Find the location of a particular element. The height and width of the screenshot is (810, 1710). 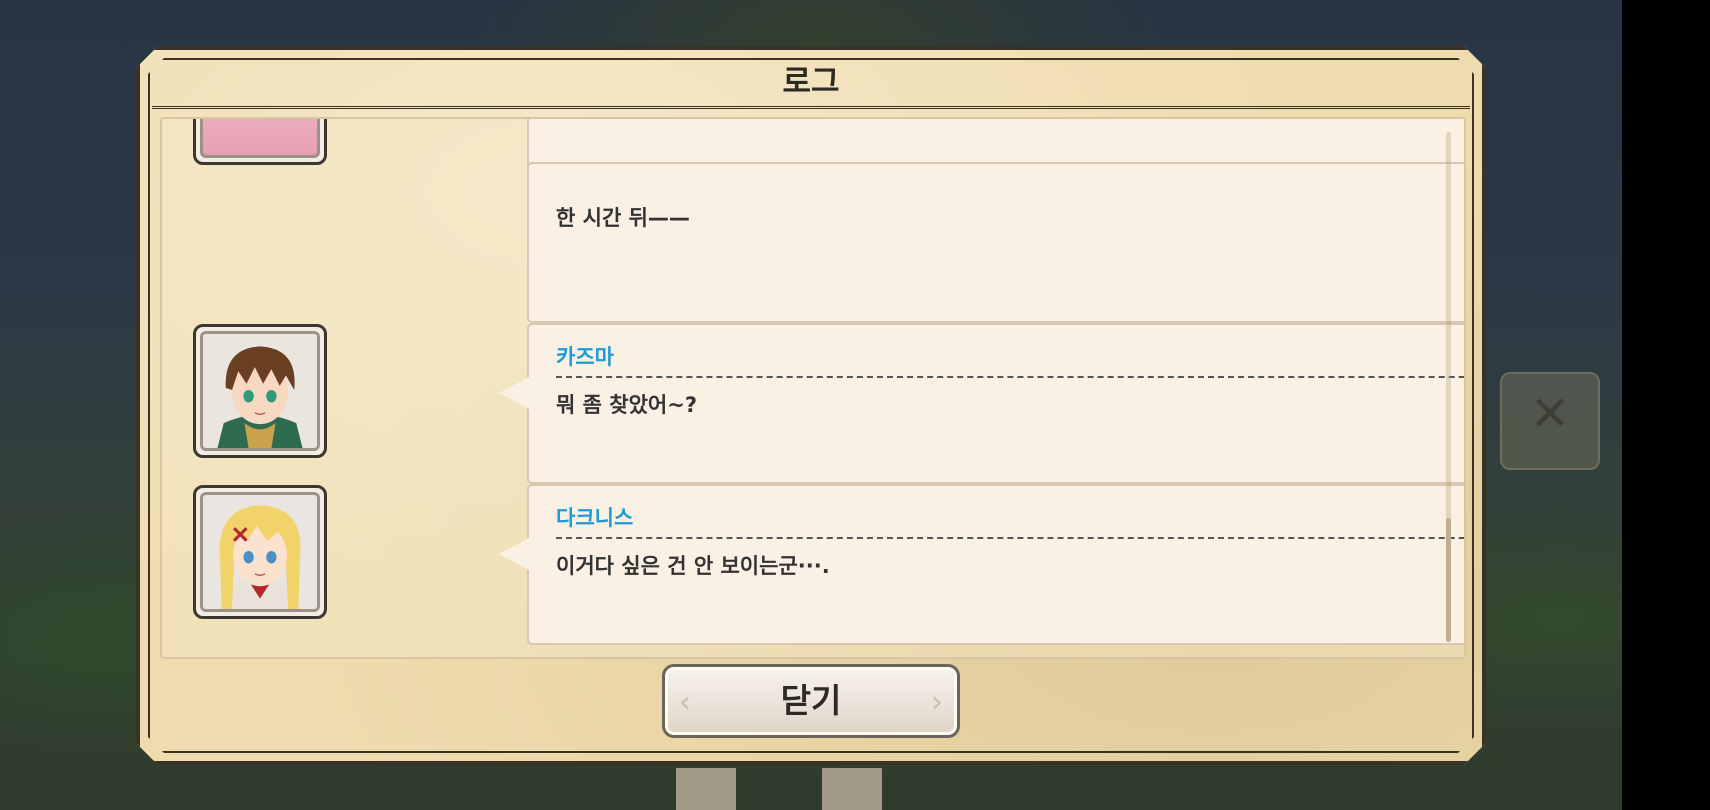

avatar-darkness is located at coordinates (260, 552).